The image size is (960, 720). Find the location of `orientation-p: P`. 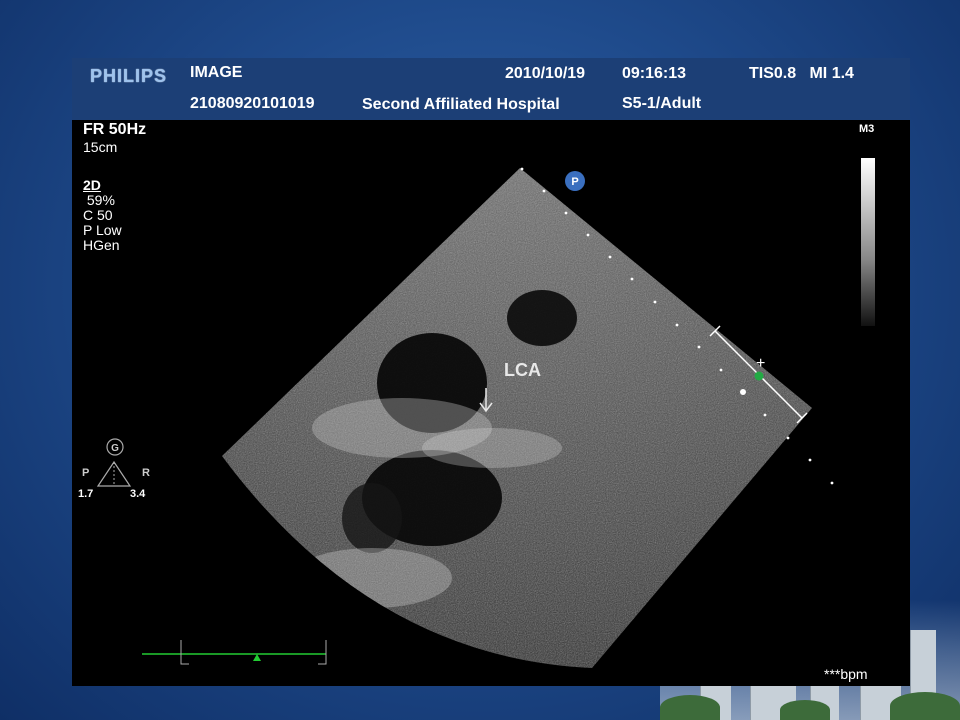

orientation-p: P is located at coordinates (85, 473).